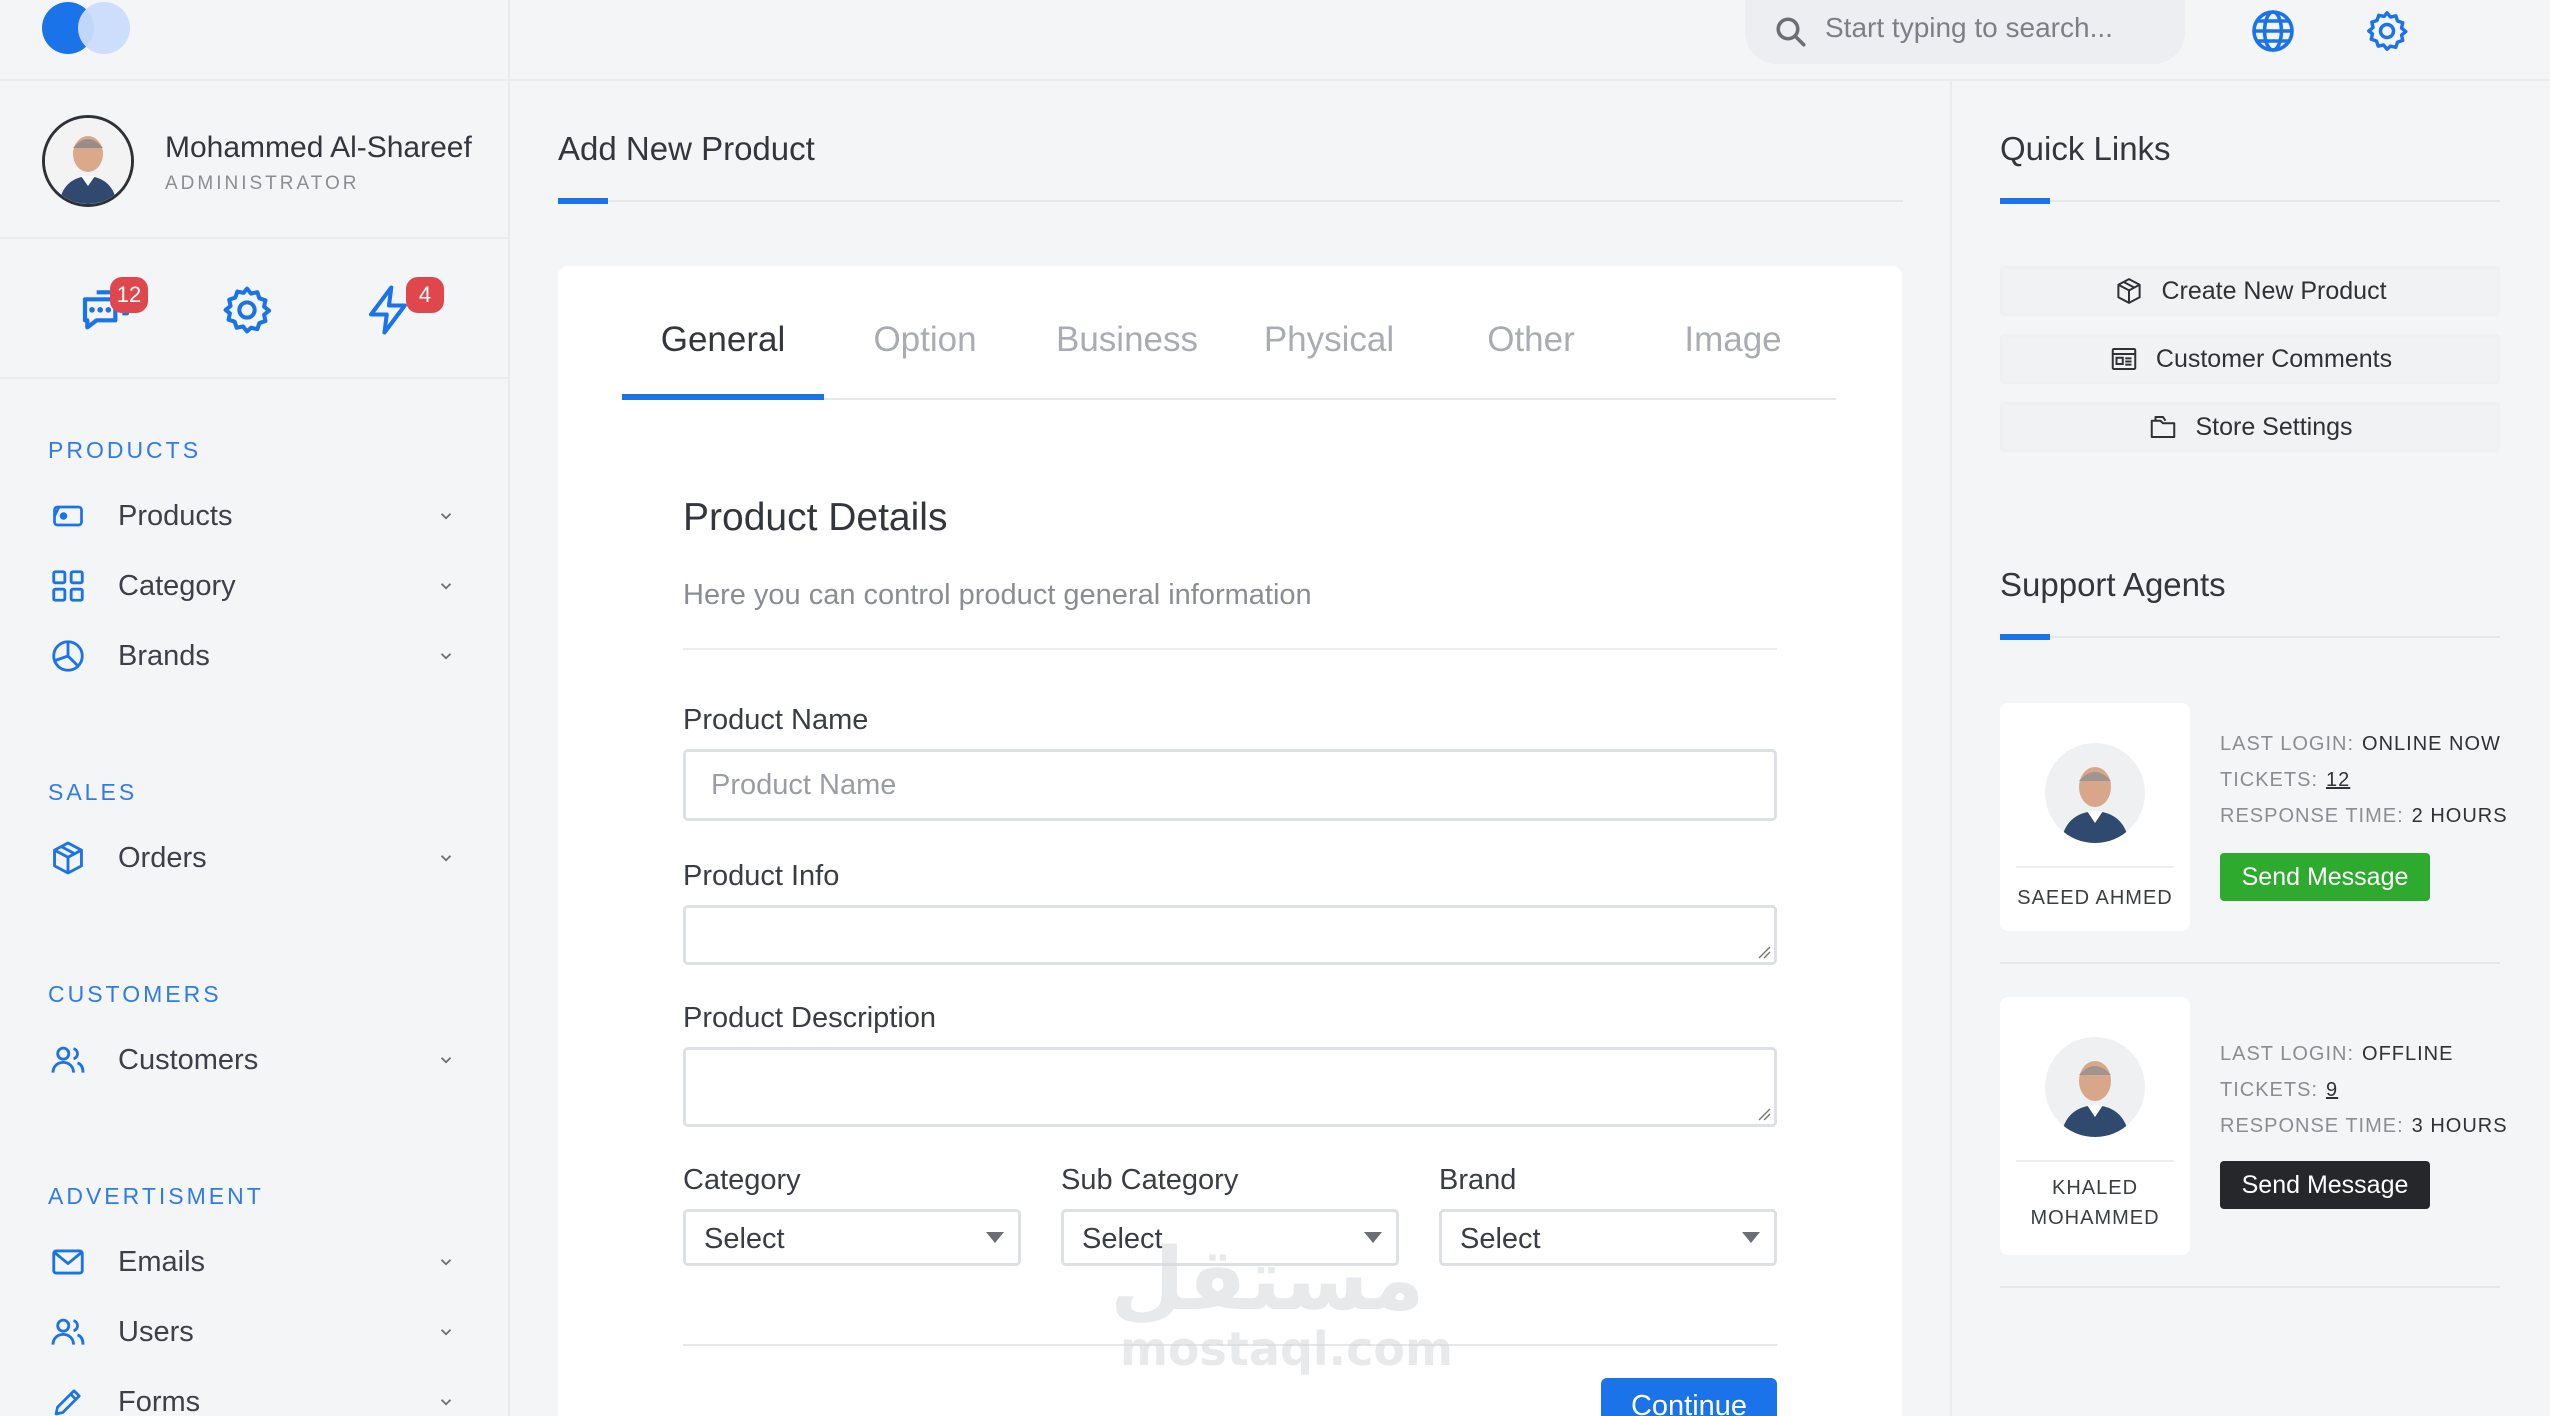 The image size is (2550, 1416). What do you see at coordinates (1608, 1237) in the screenshot?
I see `brand-select: Select` at bounding box center [1608, 1237].